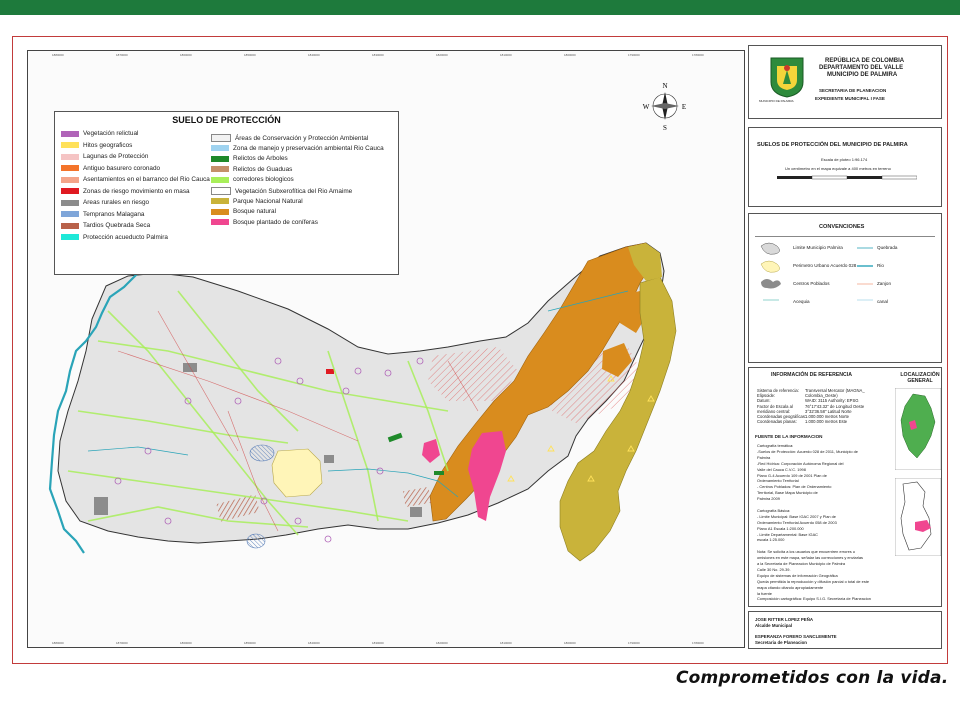 The width and height of the screenshot is (960, 720). I want to click on source-title: FUENTE DE LA INFORMACION, so click(789, 436).